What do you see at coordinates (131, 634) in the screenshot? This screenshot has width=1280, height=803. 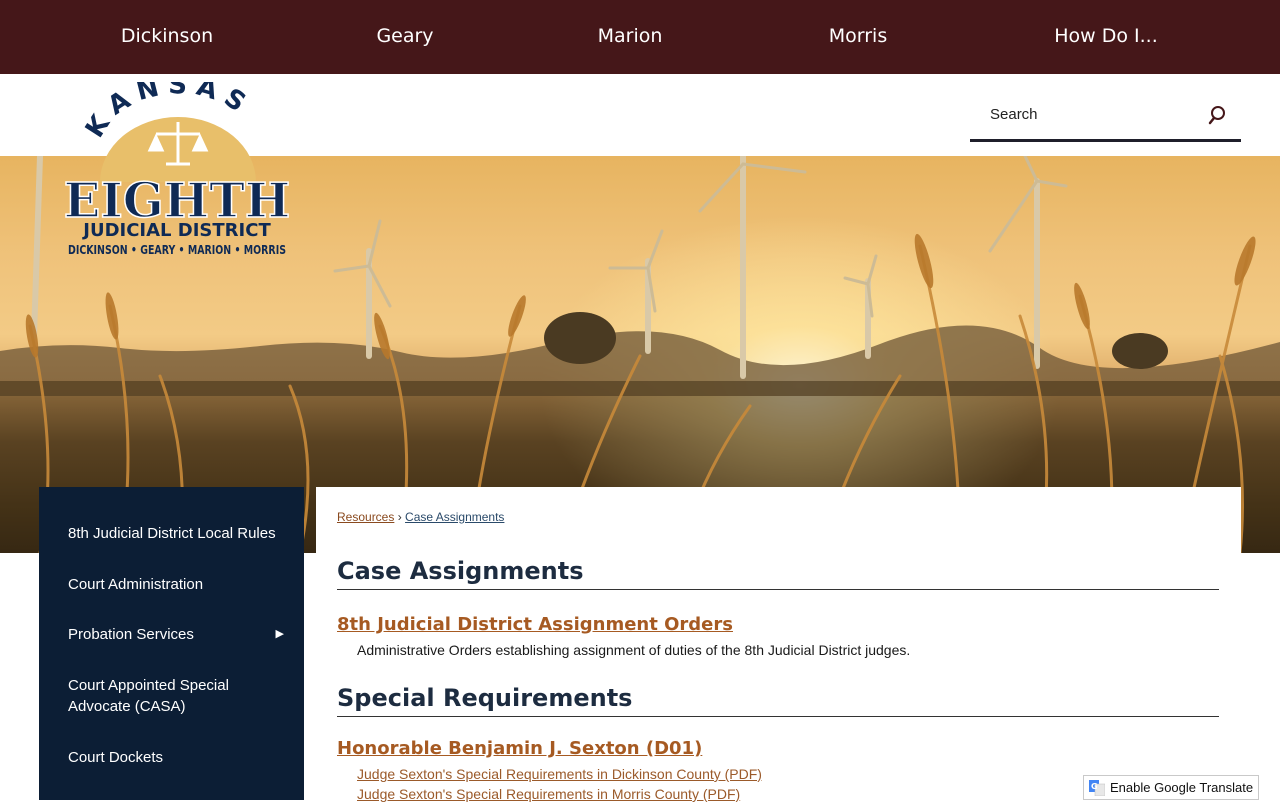 I see `sidebar-item-label: Probation Services` at bounding box center [131, 634].